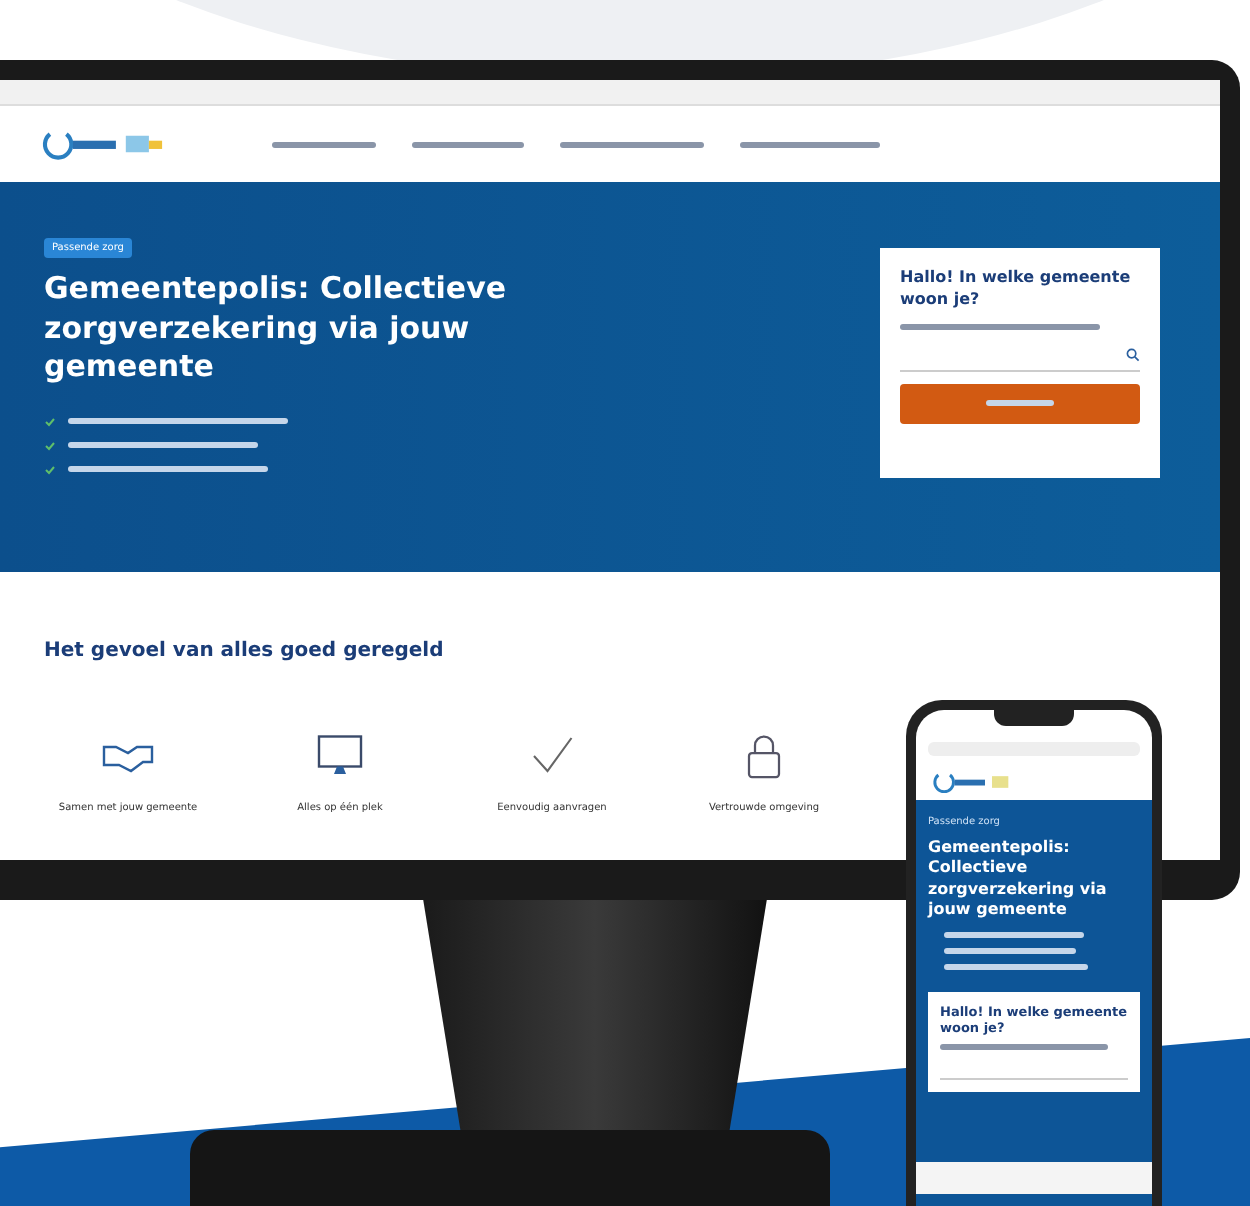 This screenshot has width=1250, height=1206. Describe the element at coordinates (1133, 355) in the screenshot. I see `search-icon` at that location.